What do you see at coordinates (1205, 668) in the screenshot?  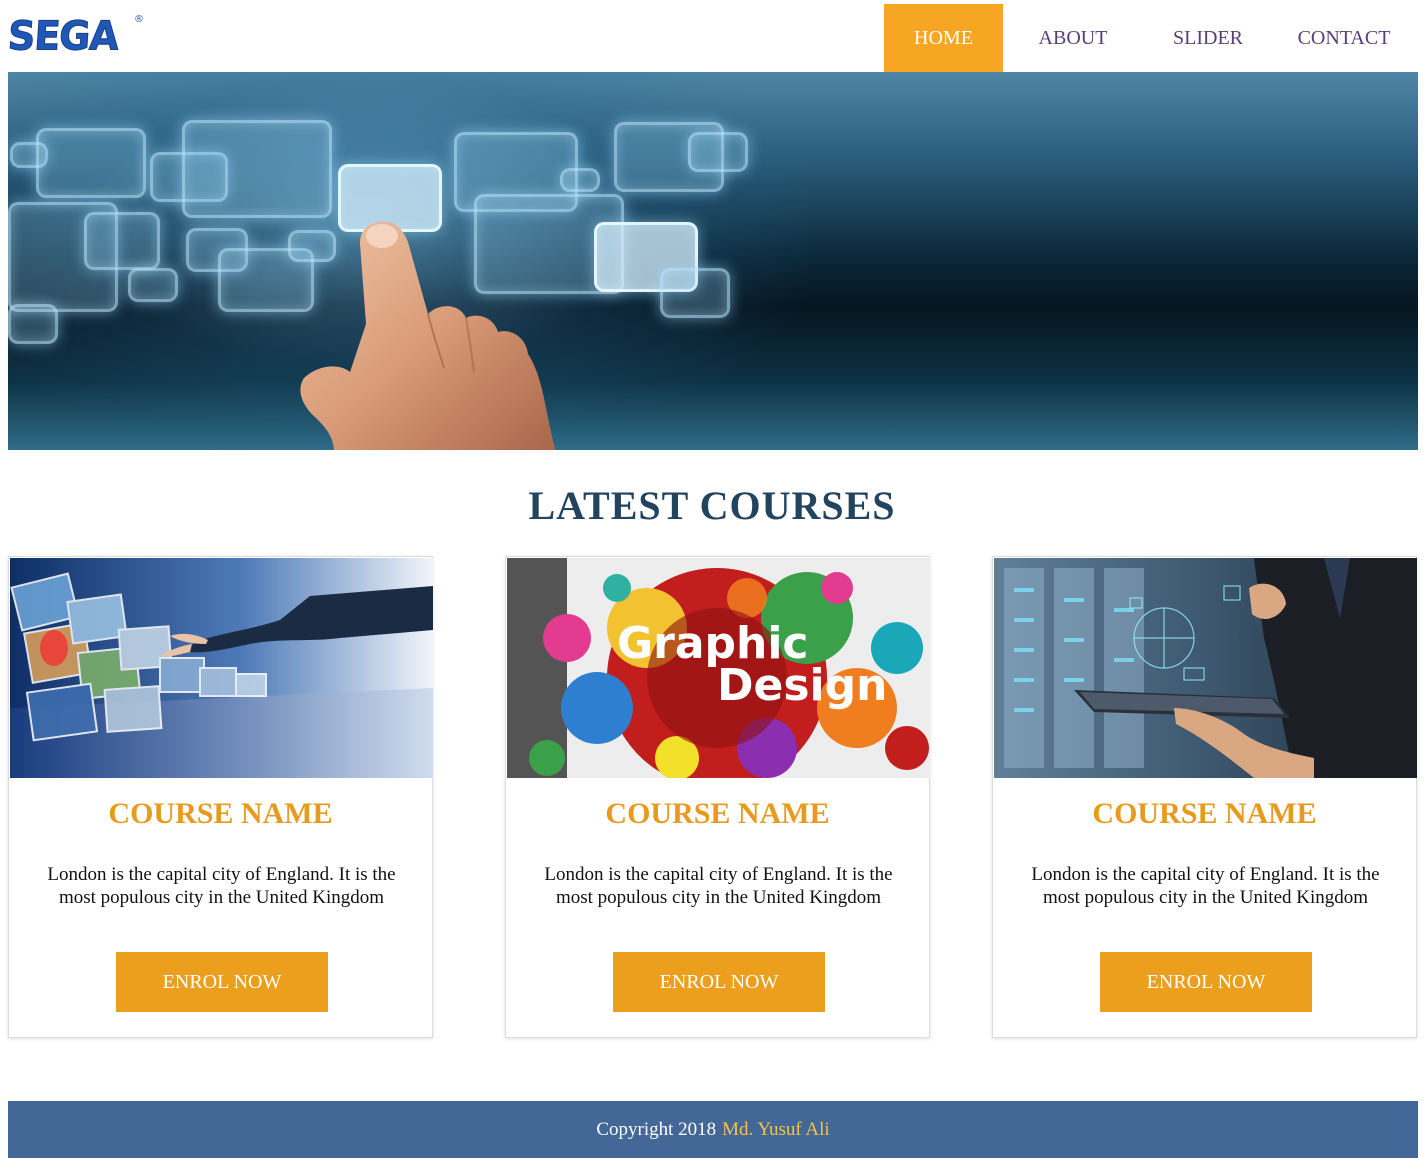 I see `businessman-tablet-server-image` at bounding box center [1205, 668].